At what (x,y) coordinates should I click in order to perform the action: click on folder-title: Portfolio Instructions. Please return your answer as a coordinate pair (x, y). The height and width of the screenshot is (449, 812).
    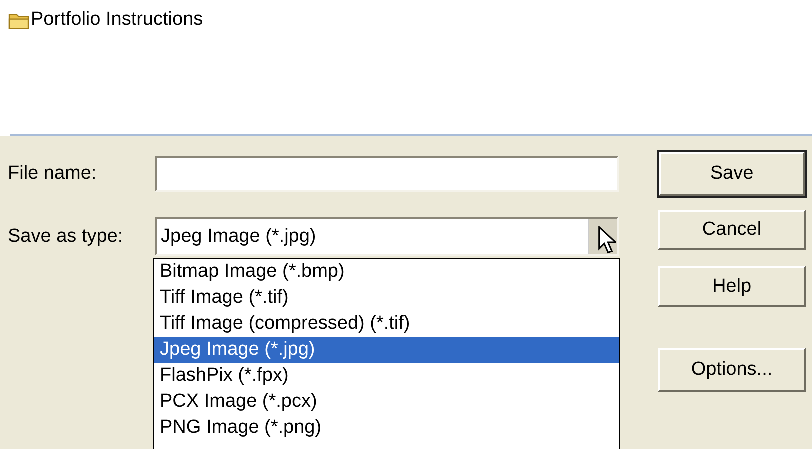
    Looking at the image, I should click on (117, 20).